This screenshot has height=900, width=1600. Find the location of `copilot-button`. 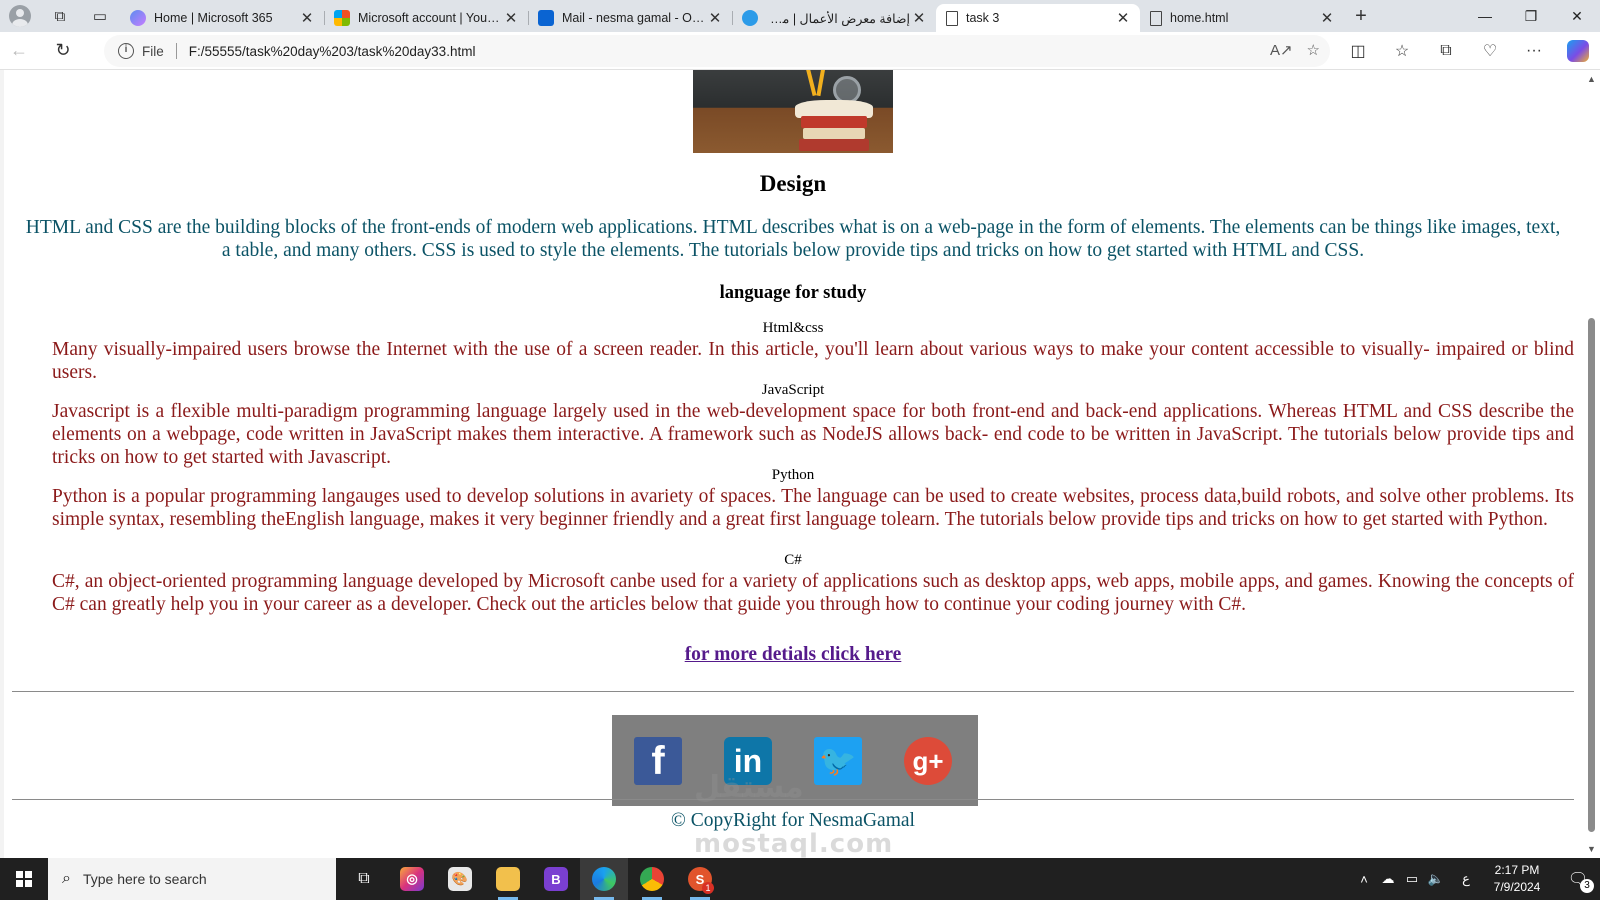

copilot-button is located at coordinates (1578, 51).